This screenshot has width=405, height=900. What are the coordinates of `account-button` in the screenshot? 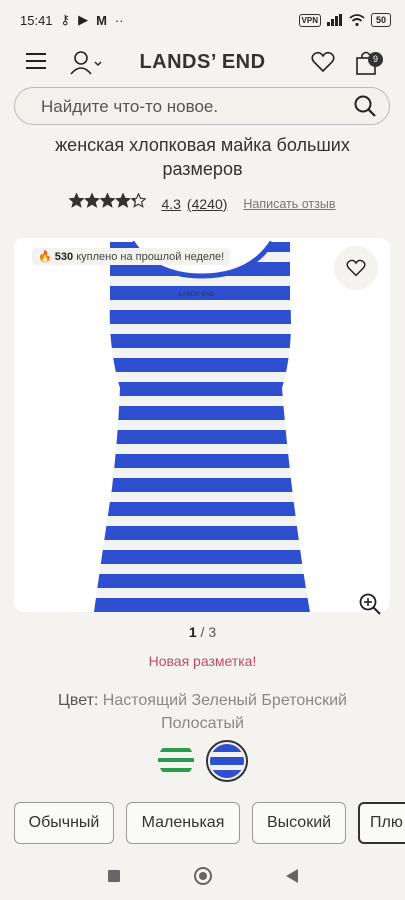 It's located at (87, 65).